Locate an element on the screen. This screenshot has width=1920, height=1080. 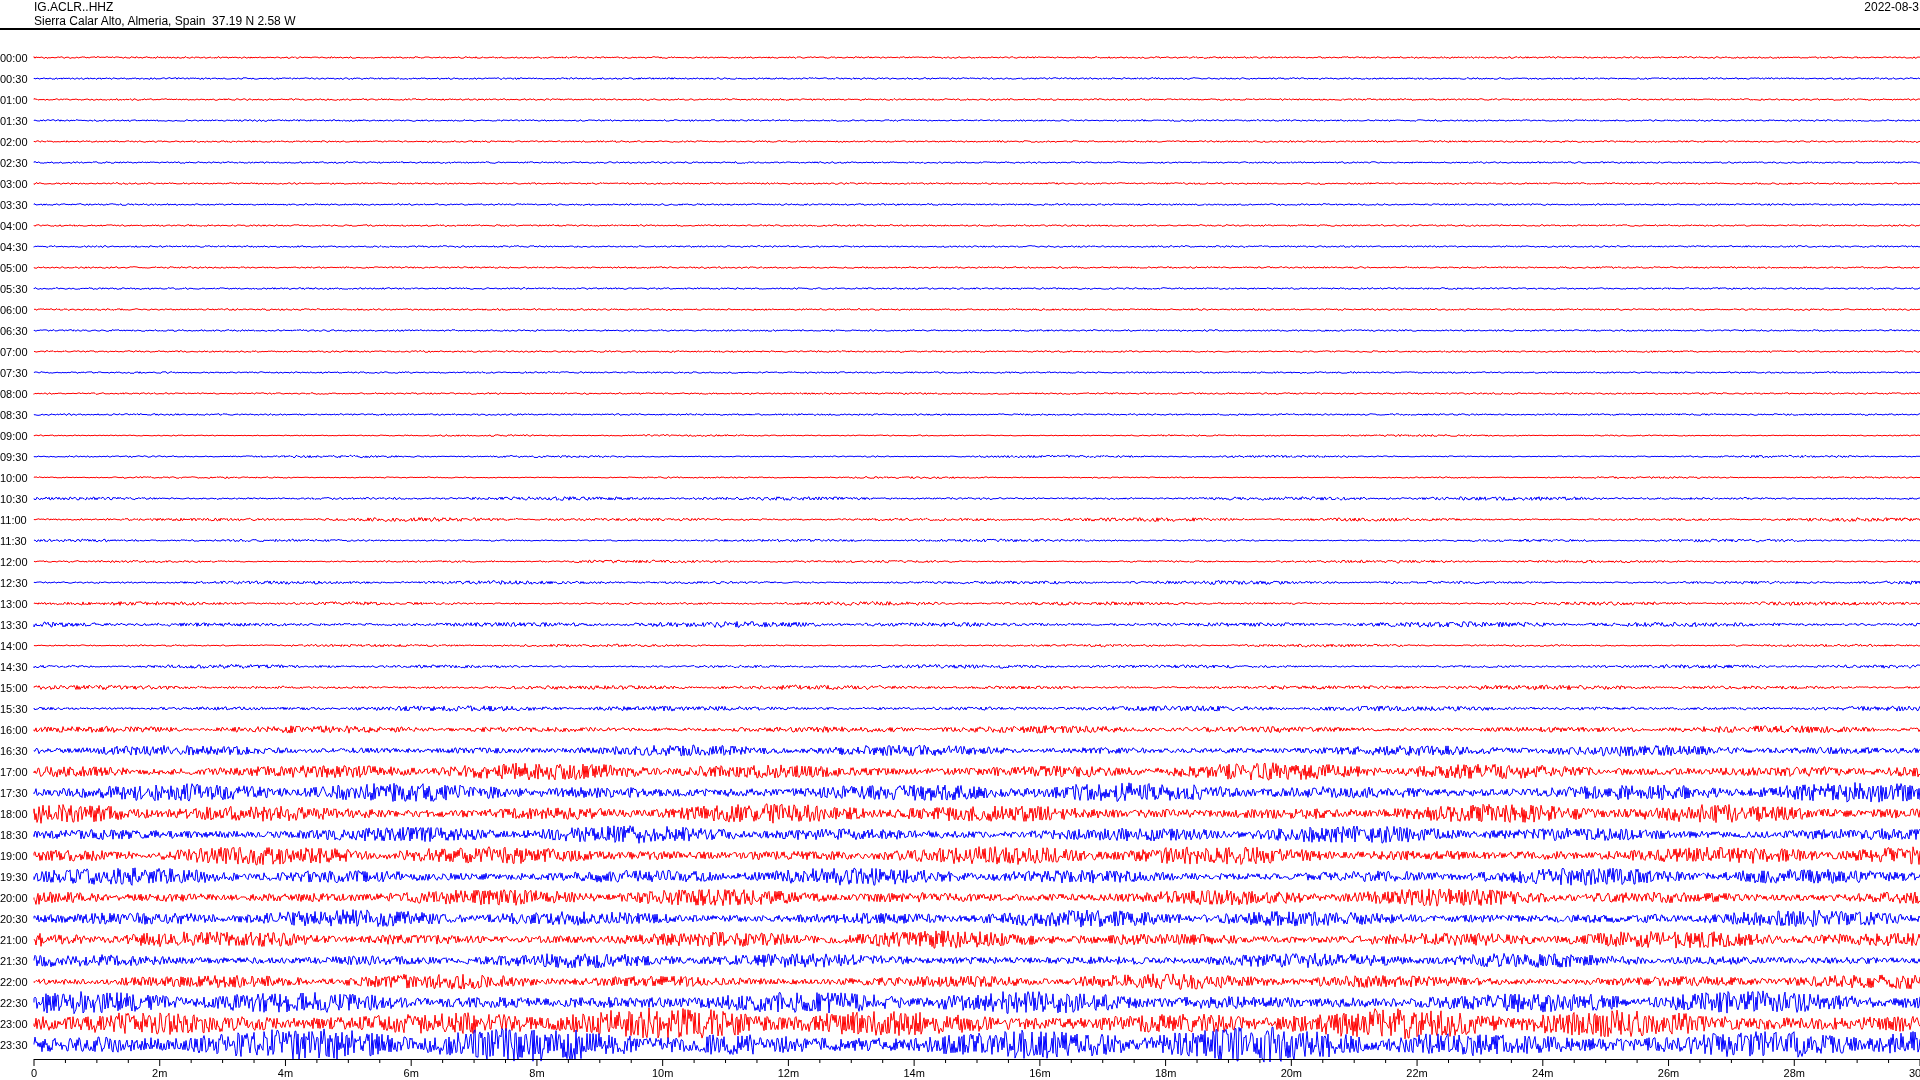
axis-tick-label: 22m is located at coordinates (1417, 1073).